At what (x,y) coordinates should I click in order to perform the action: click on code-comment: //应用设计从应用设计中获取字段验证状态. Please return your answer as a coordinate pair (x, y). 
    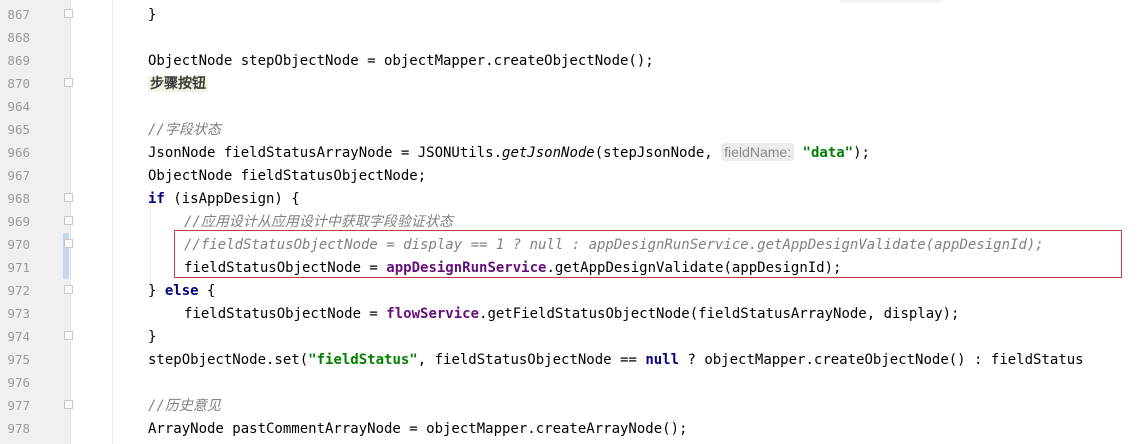
    Looking at the image, I should click on (318, 222).